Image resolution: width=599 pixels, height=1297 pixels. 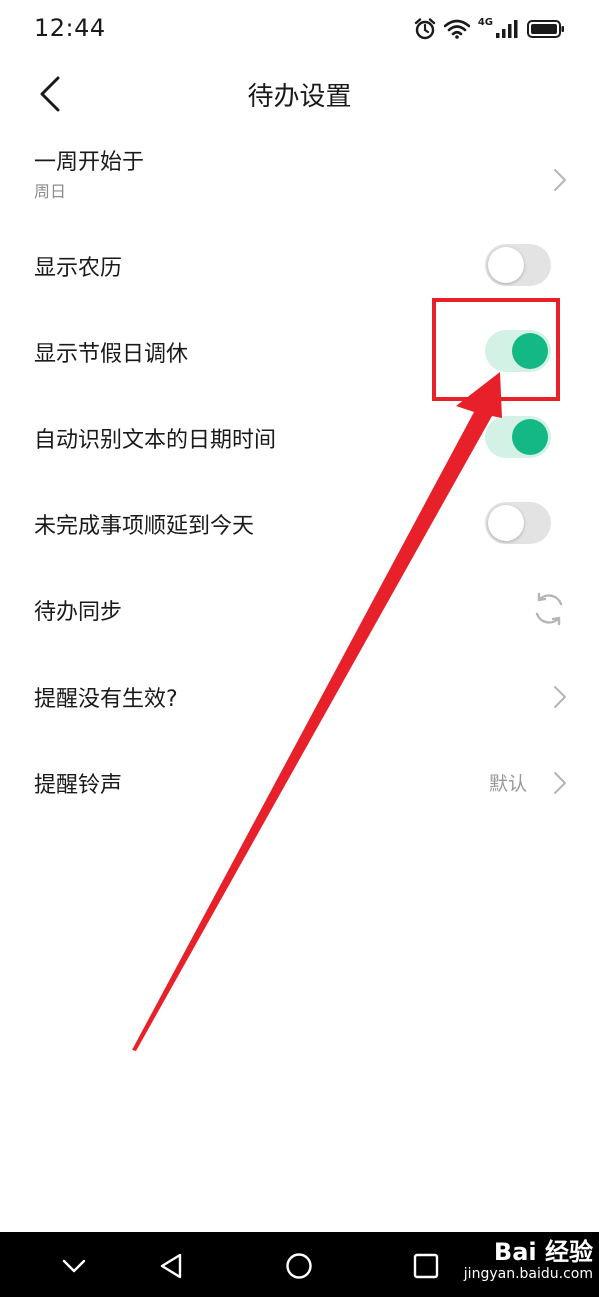 I want to click on nav-recents-button, so click(x=426, y=1266).